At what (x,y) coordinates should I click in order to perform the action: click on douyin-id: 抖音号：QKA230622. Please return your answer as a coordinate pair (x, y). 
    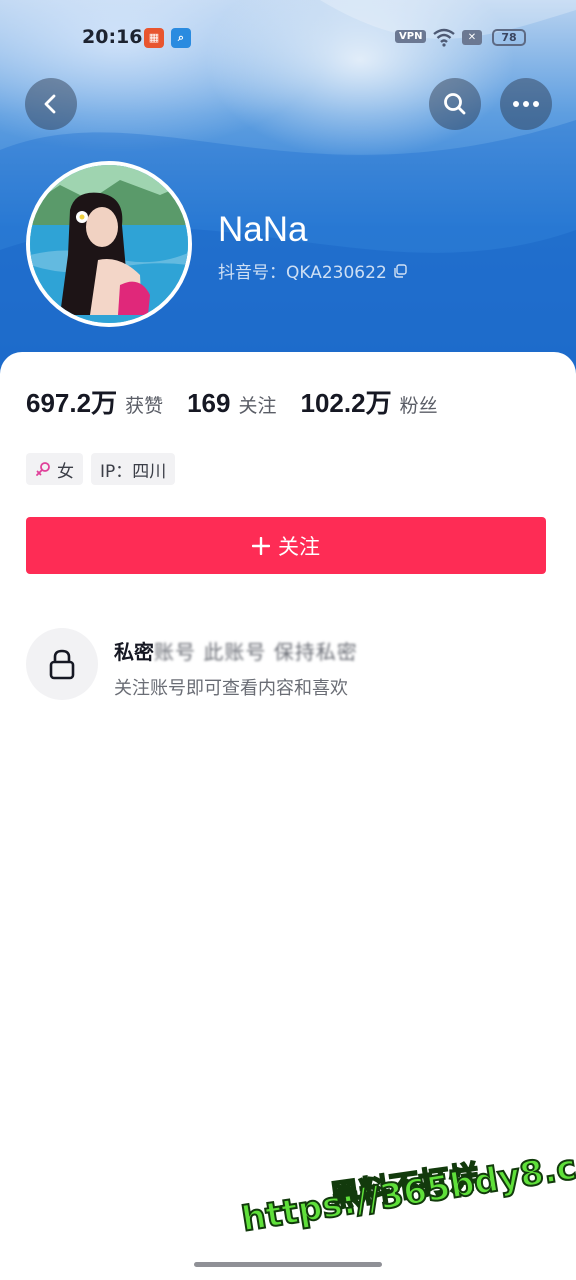
    Looking at the image, I should click on (312, 270).